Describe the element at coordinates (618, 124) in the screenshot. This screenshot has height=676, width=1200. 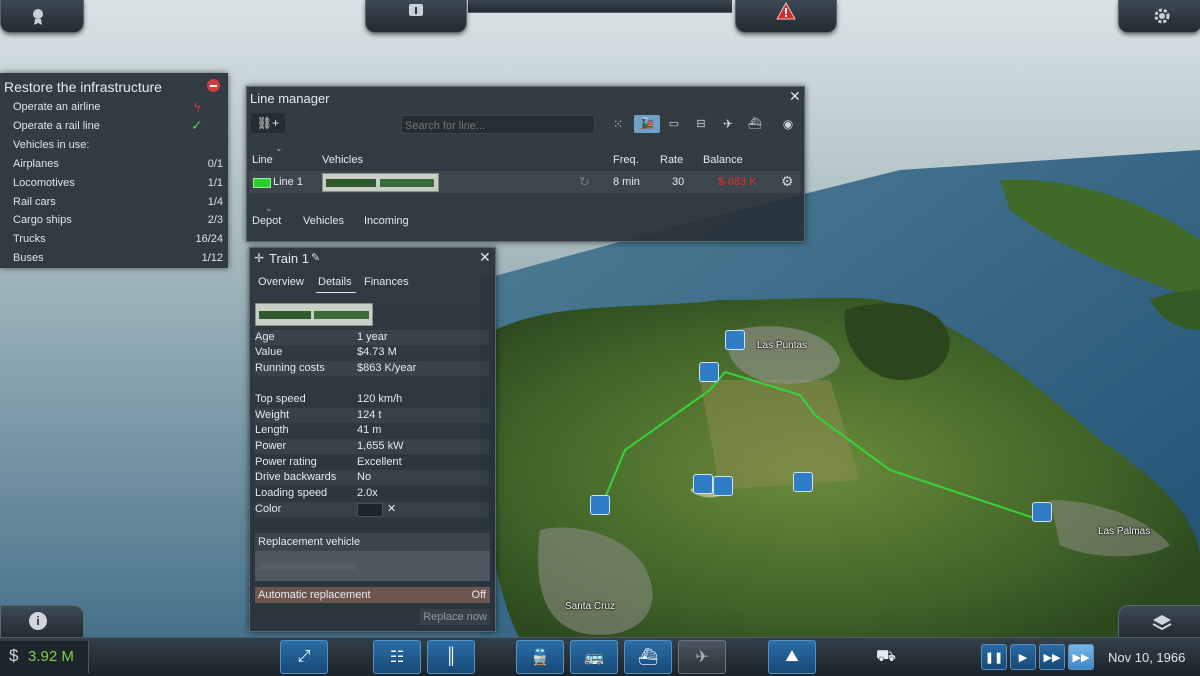
I see `filter-all-icon: ⁙` at that location.